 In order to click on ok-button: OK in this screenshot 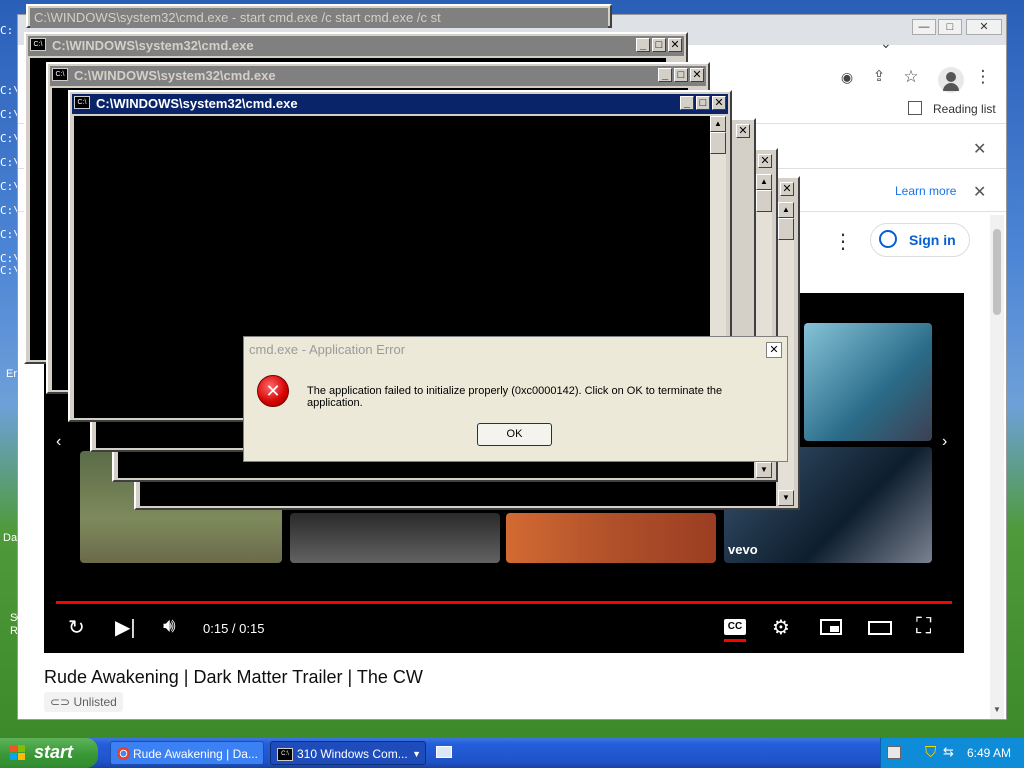, I will do `click(514, 434)`.